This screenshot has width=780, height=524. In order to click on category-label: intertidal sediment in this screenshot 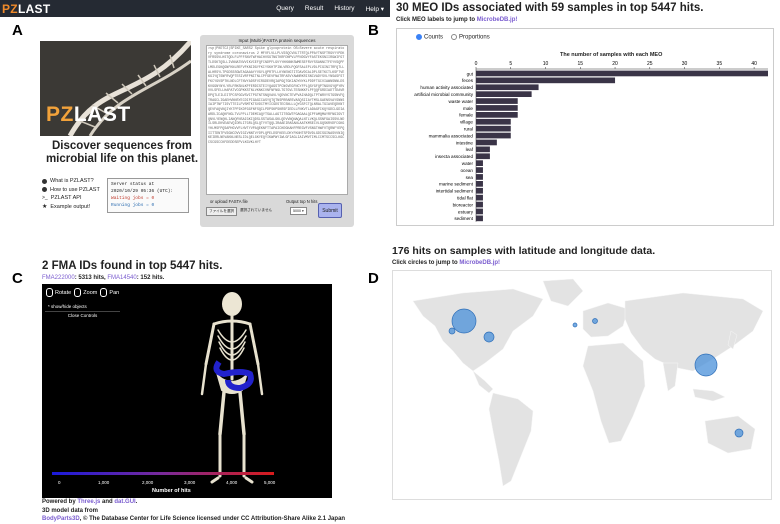, I will do `click(455, 191)`.